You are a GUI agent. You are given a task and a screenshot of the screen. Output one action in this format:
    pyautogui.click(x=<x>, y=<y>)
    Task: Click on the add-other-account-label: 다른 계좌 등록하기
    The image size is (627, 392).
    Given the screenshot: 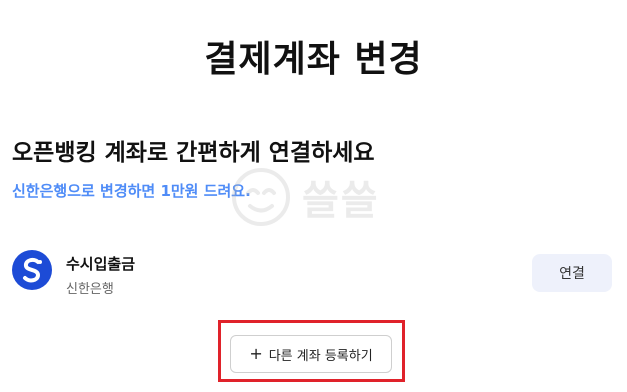 What is the action you would take?
    pyautogui.click(x=320, y=356)
    